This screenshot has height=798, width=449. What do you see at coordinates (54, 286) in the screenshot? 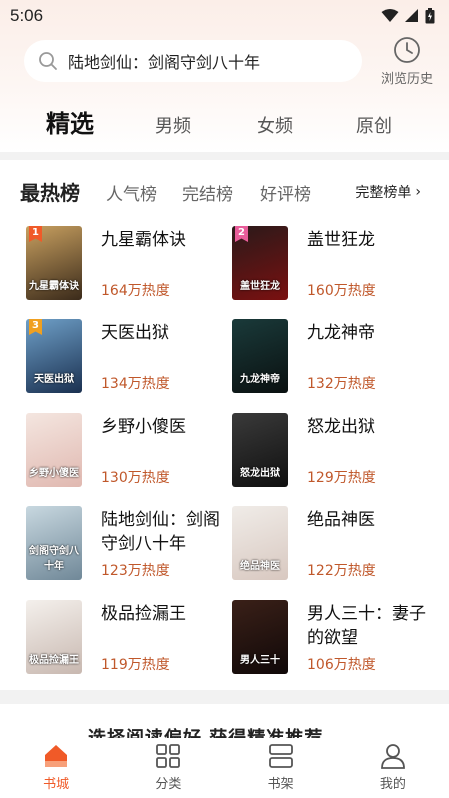
I see `cover-title-art: 九星霸体诀` at bounding box center [54, 286].